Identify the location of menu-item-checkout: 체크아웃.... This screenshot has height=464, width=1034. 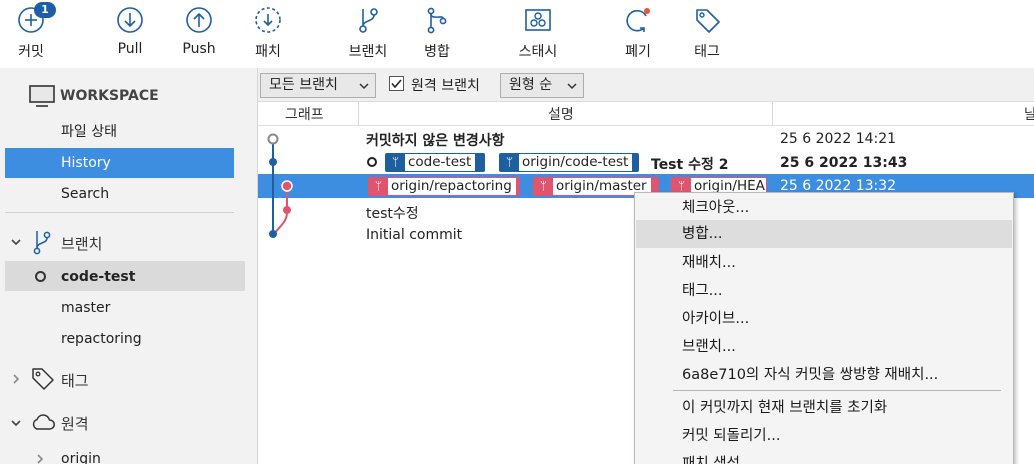
(824, 208).